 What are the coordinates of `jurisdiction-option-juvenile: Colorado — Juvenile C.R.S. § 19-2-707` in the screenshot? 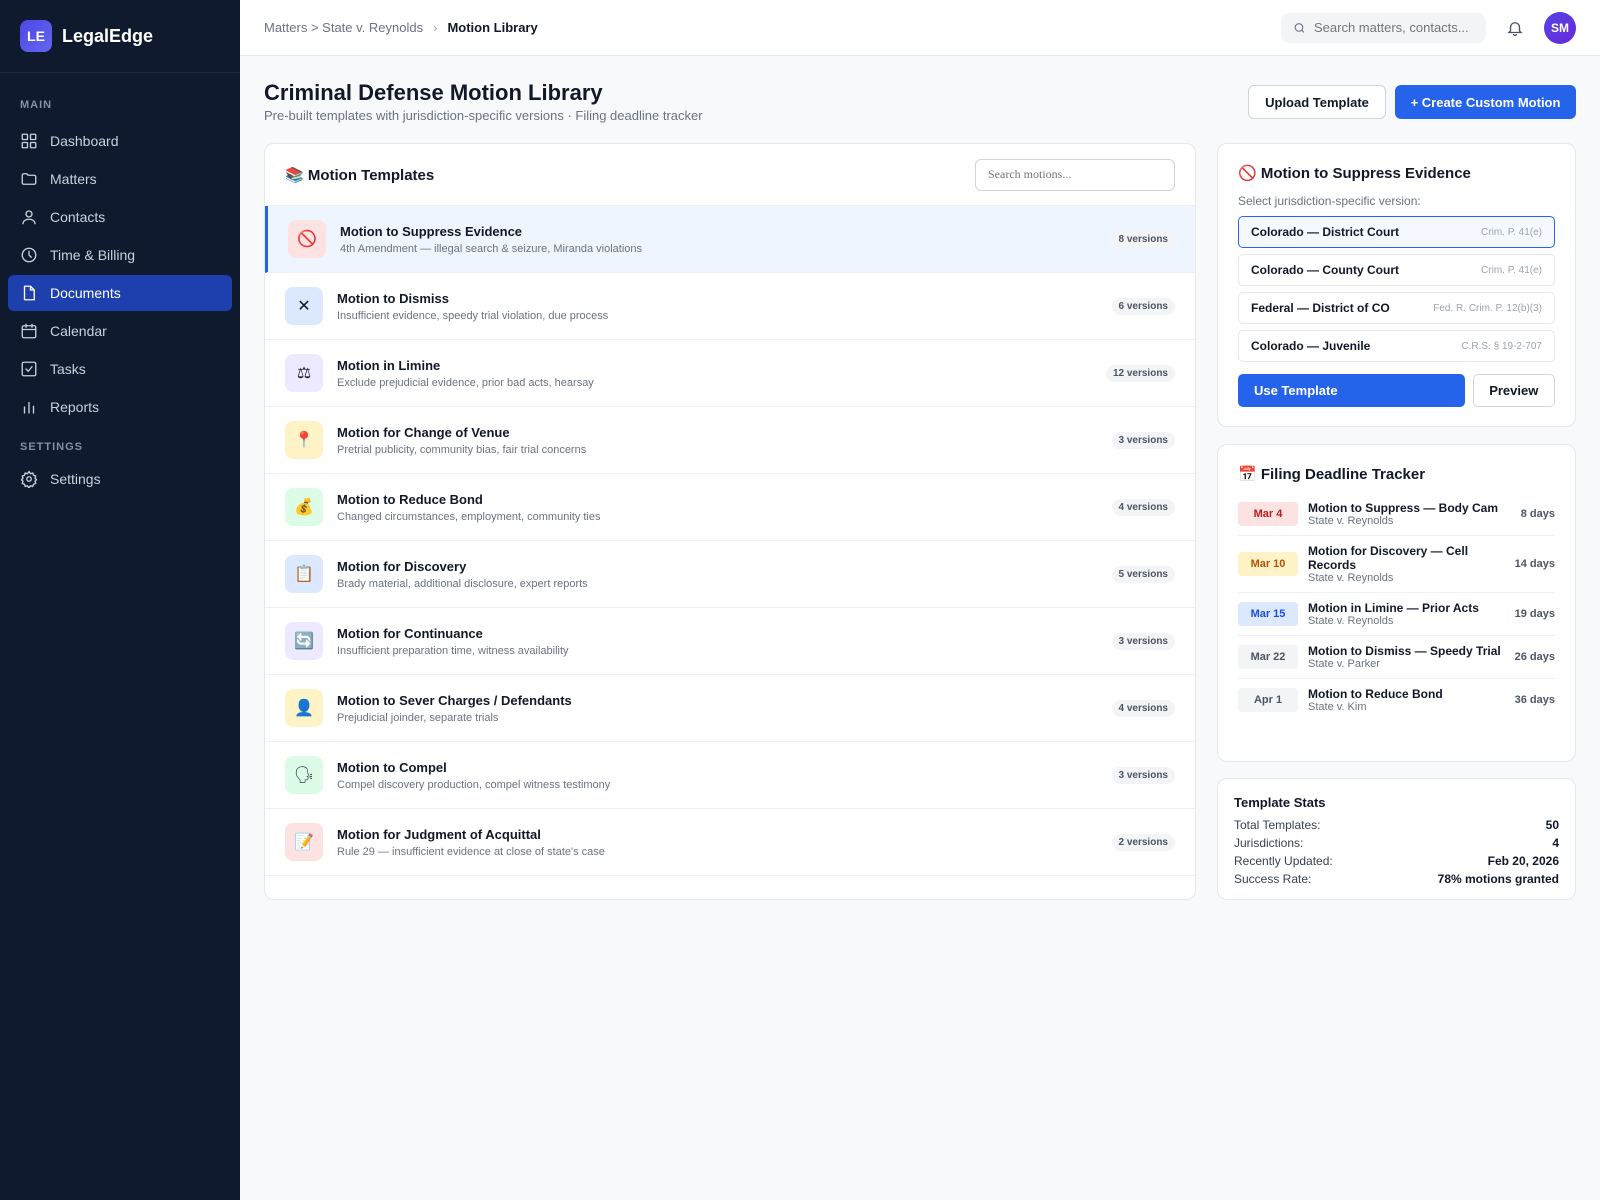 It's located at (1396, 346).